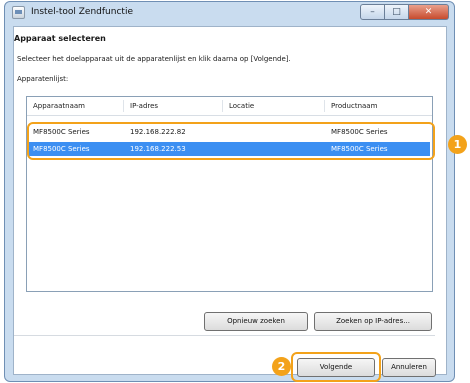  Describe the element at coordinates (281, 366) in the screenshot. I see `callout-badge-2: 2` at that location.